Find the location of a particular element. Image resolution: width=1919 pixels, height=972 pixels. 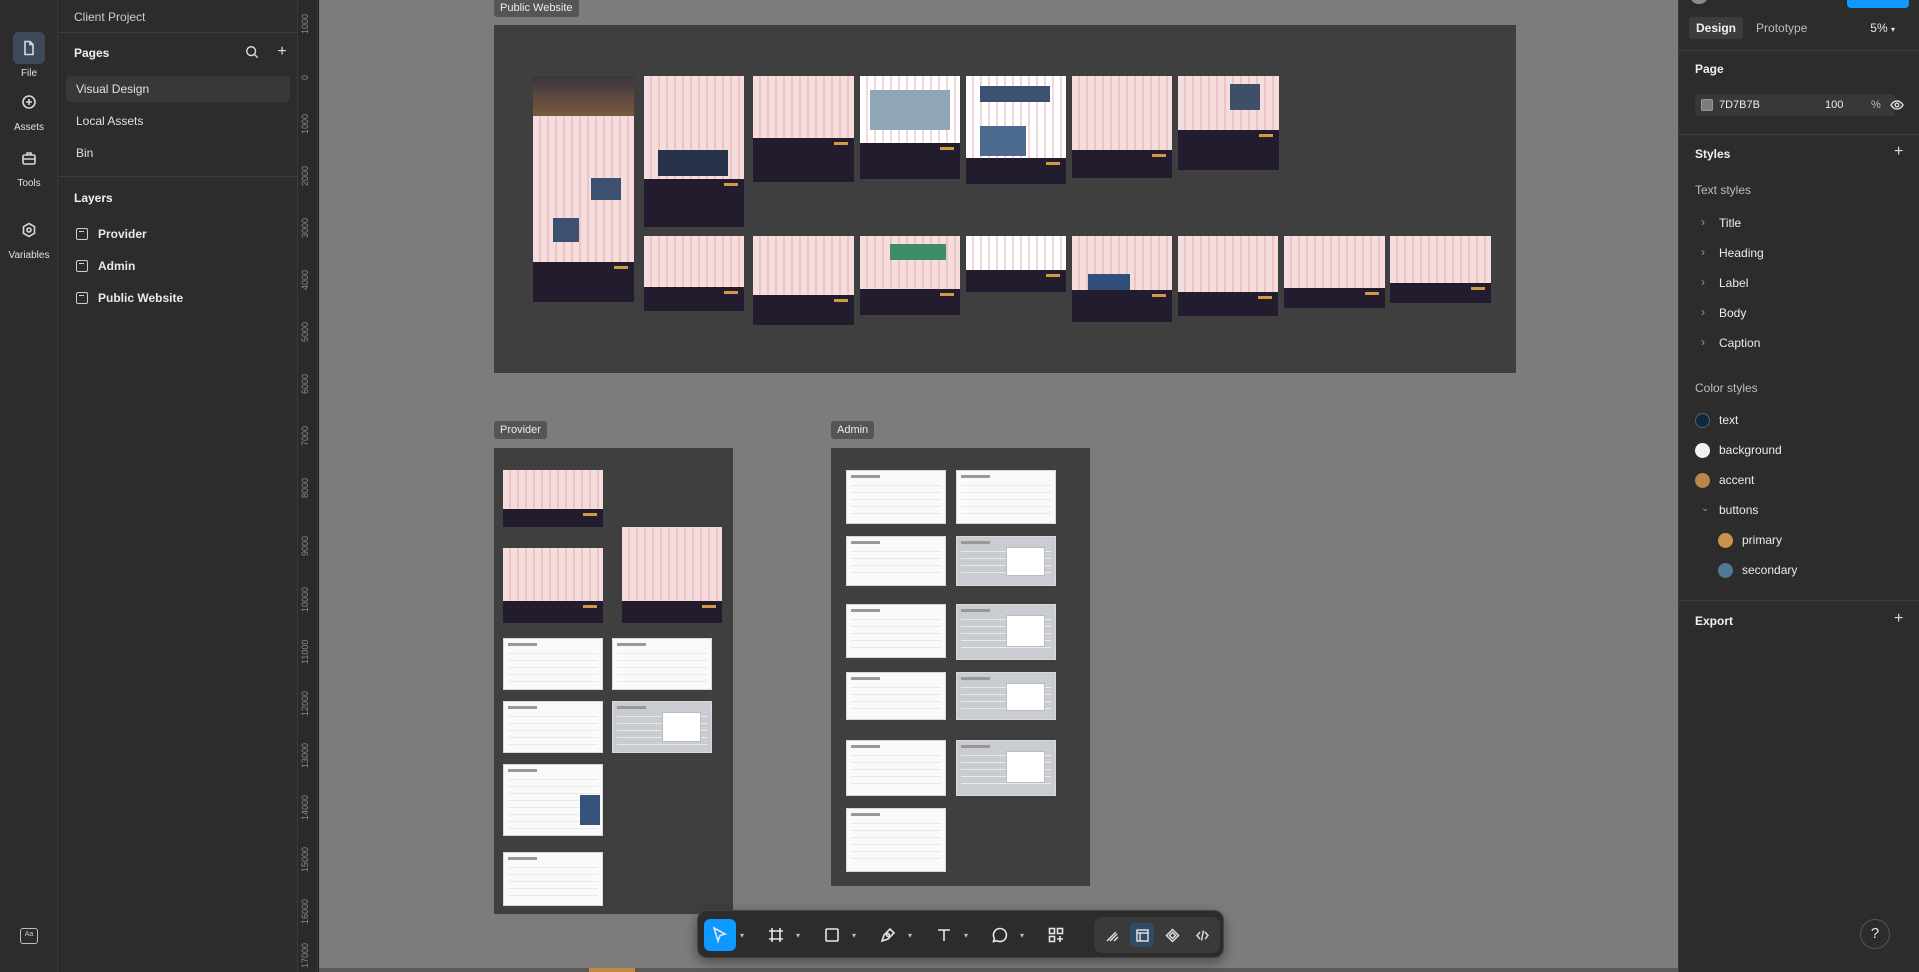

page-item-local-assets: Local Assets is located at coordinates (178, 121).